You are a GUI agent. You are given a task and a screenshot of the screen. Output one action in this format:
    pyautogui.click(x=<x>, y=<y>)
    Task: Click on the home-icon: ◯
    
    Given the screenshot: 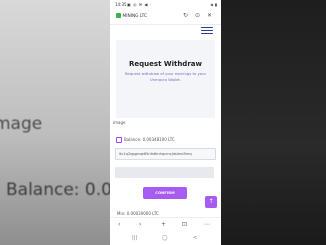 What is the action you would take?
    pyautogui.click(x=165, y=238)
    